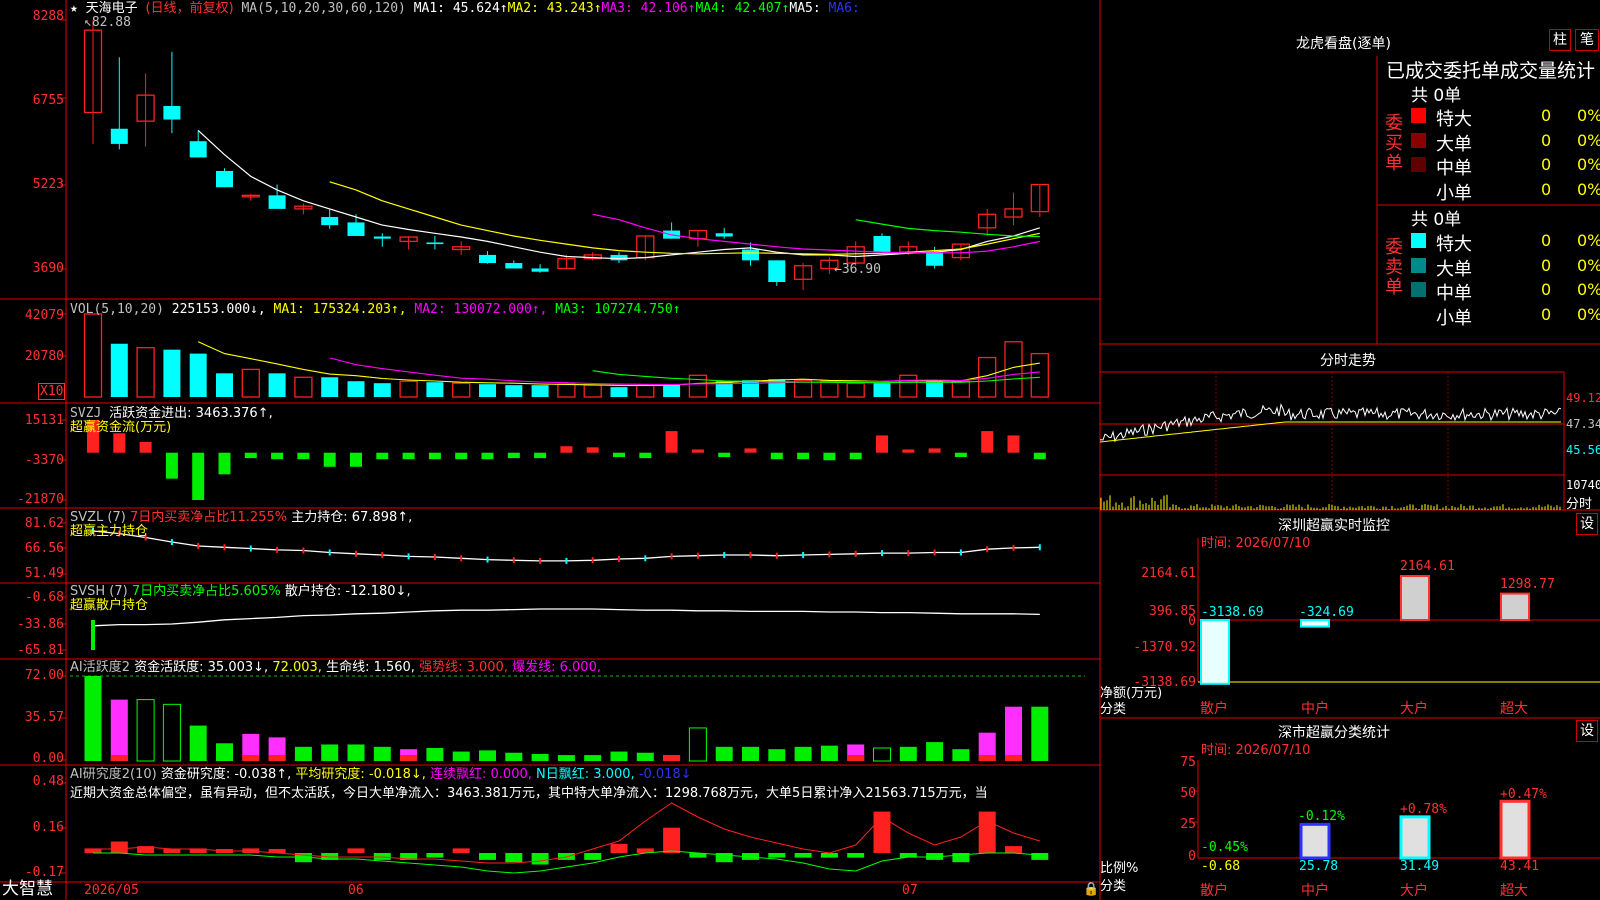 The width and height of the screenshot is (1600, 900). Describe the element at coordinates (201, 667) in the screenshot. I see `huoyue-a: 资金活跃度: 35.003↓,` at that location.